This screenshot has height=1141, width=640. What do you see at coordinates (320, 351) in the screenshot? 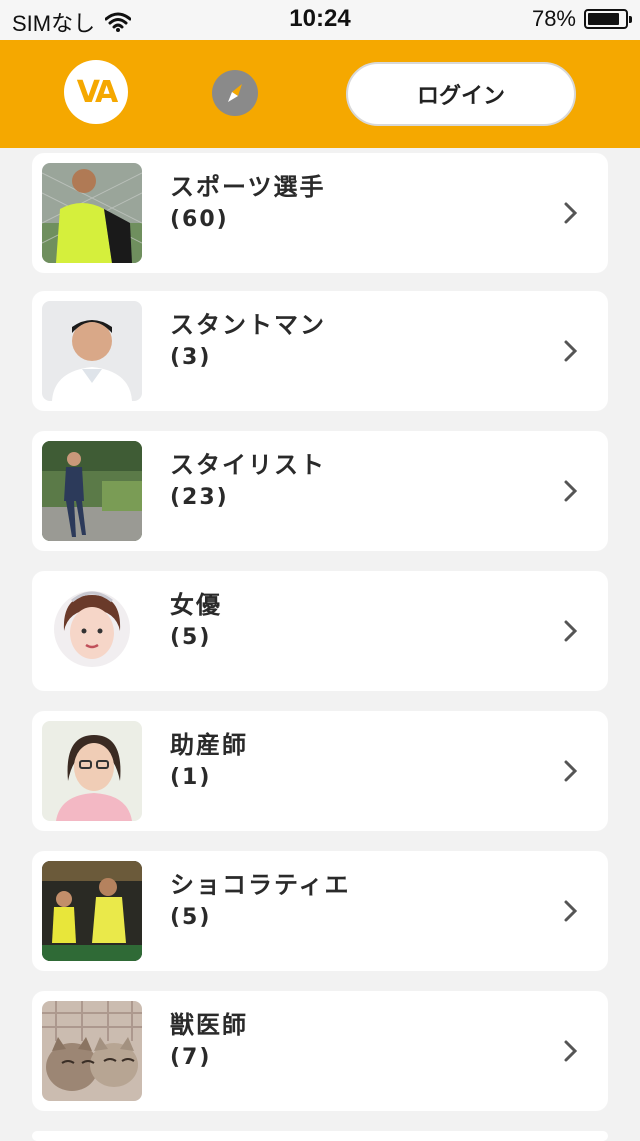
I see `category-item-stuntman: スタントマン (3)` at bounding box center [320, 351].